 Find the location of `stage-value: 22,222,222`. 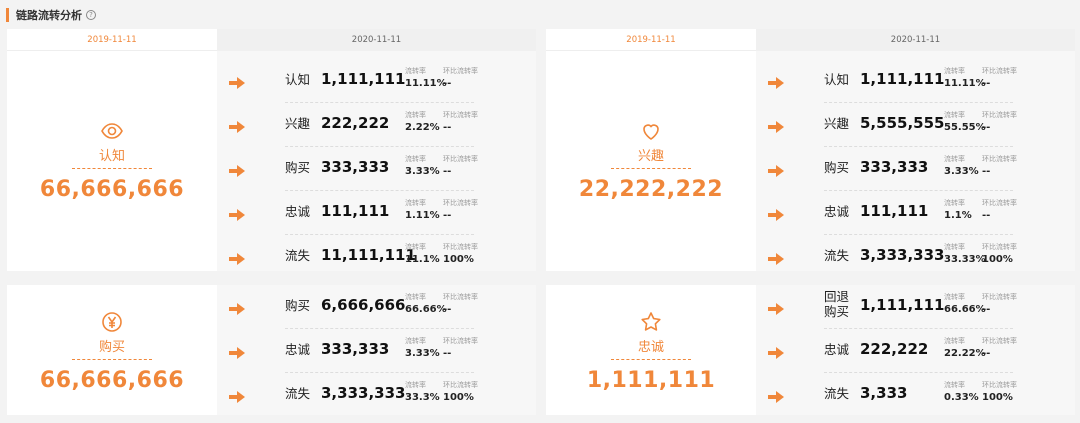

stage-value: 22,222,222 is located at coordinates (651, 189).